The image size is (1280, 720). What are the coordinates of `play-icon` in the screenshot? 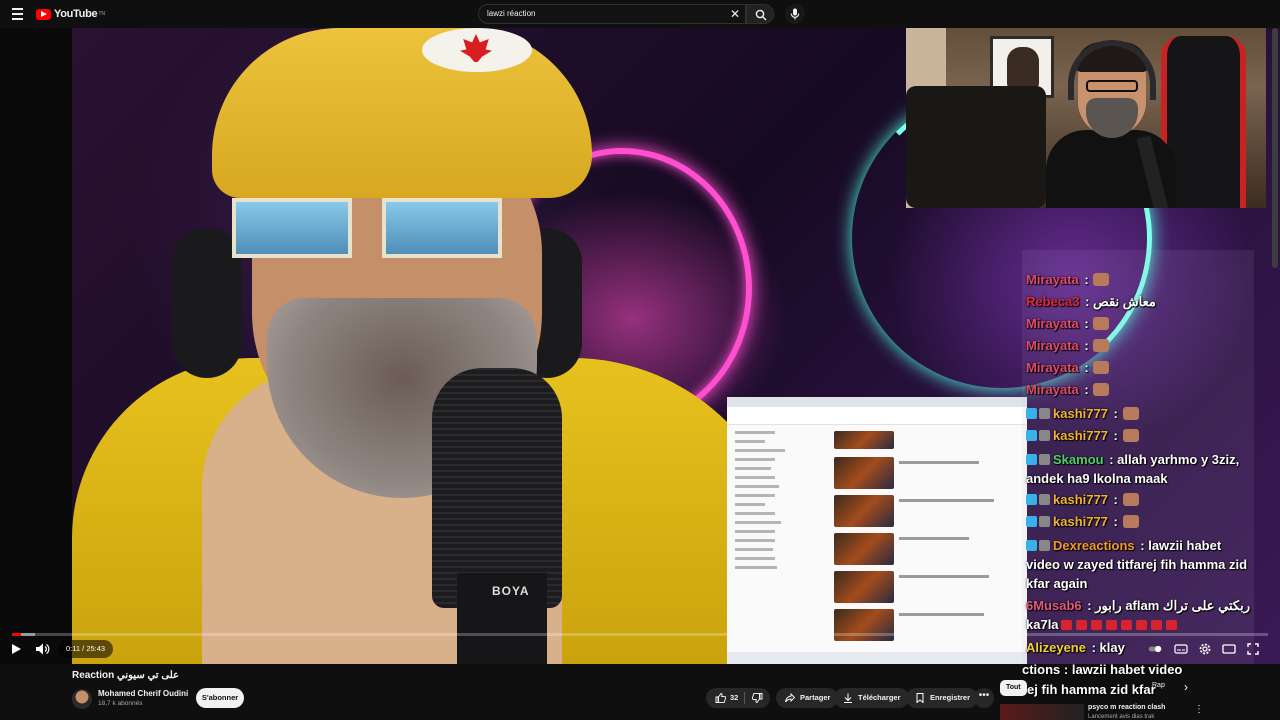 It's located at (16, 649).